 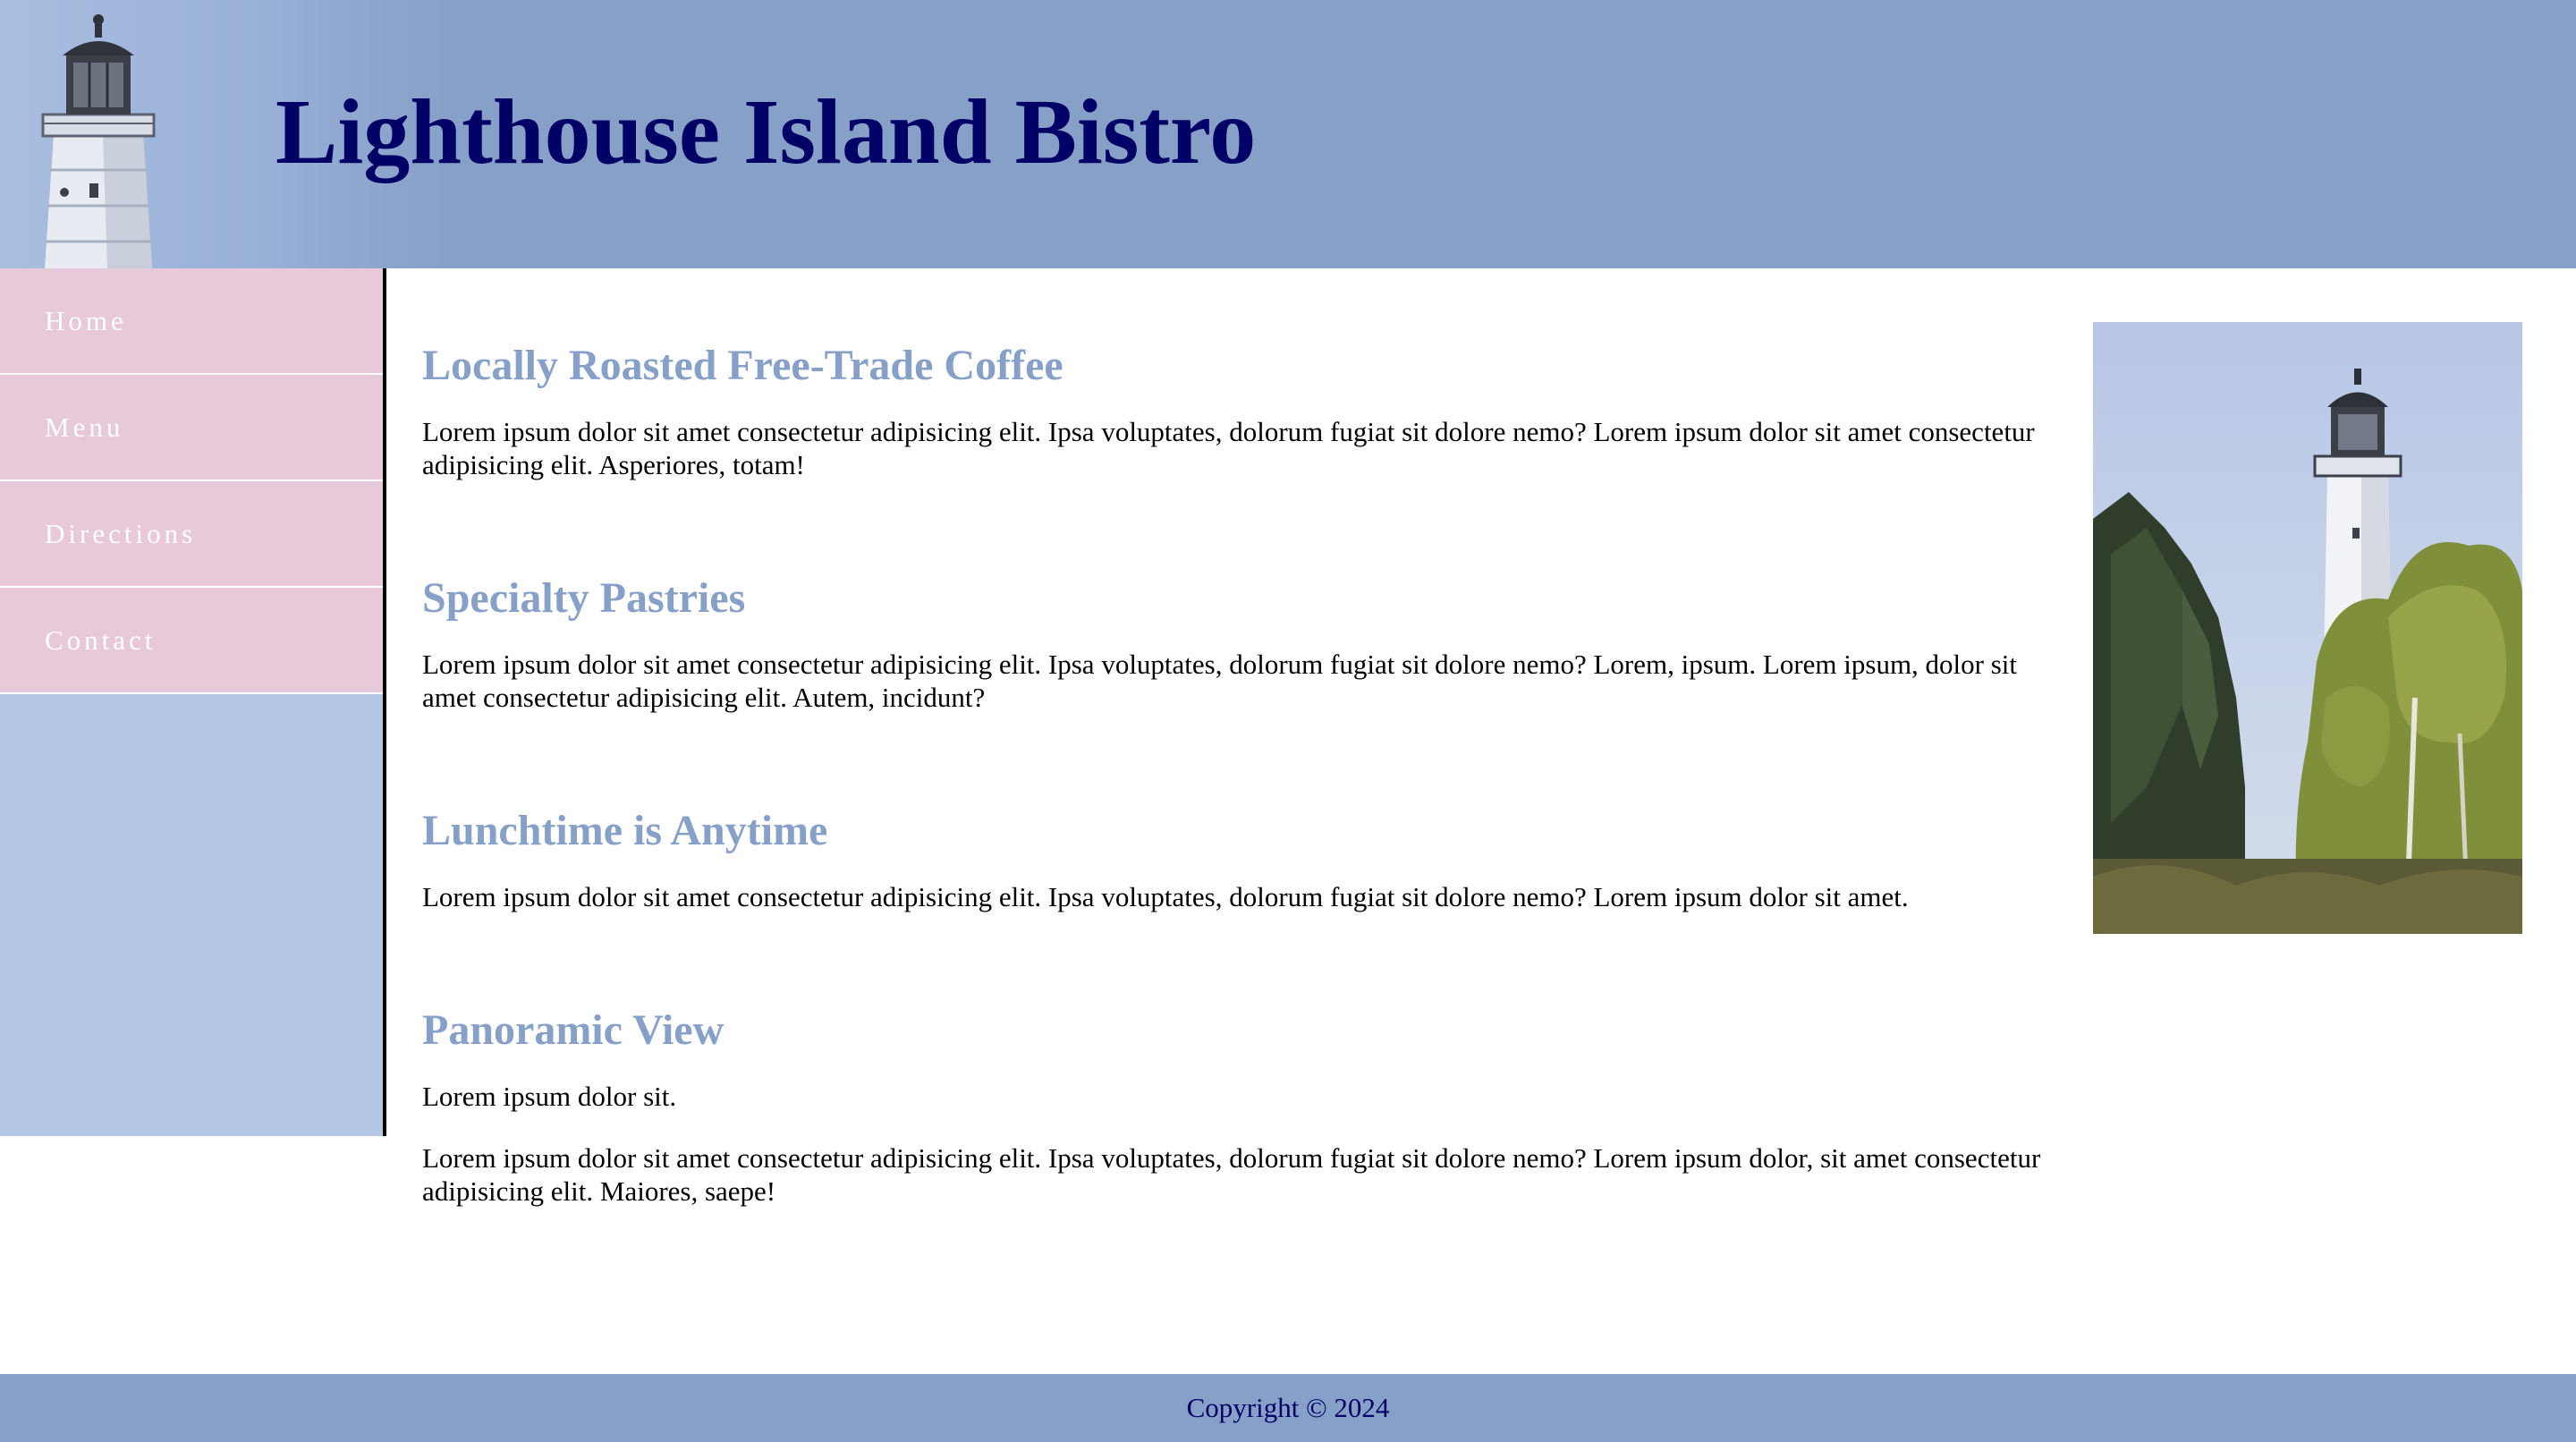 I want to click on lighthouse-photo, so click(x=2307, y=628).